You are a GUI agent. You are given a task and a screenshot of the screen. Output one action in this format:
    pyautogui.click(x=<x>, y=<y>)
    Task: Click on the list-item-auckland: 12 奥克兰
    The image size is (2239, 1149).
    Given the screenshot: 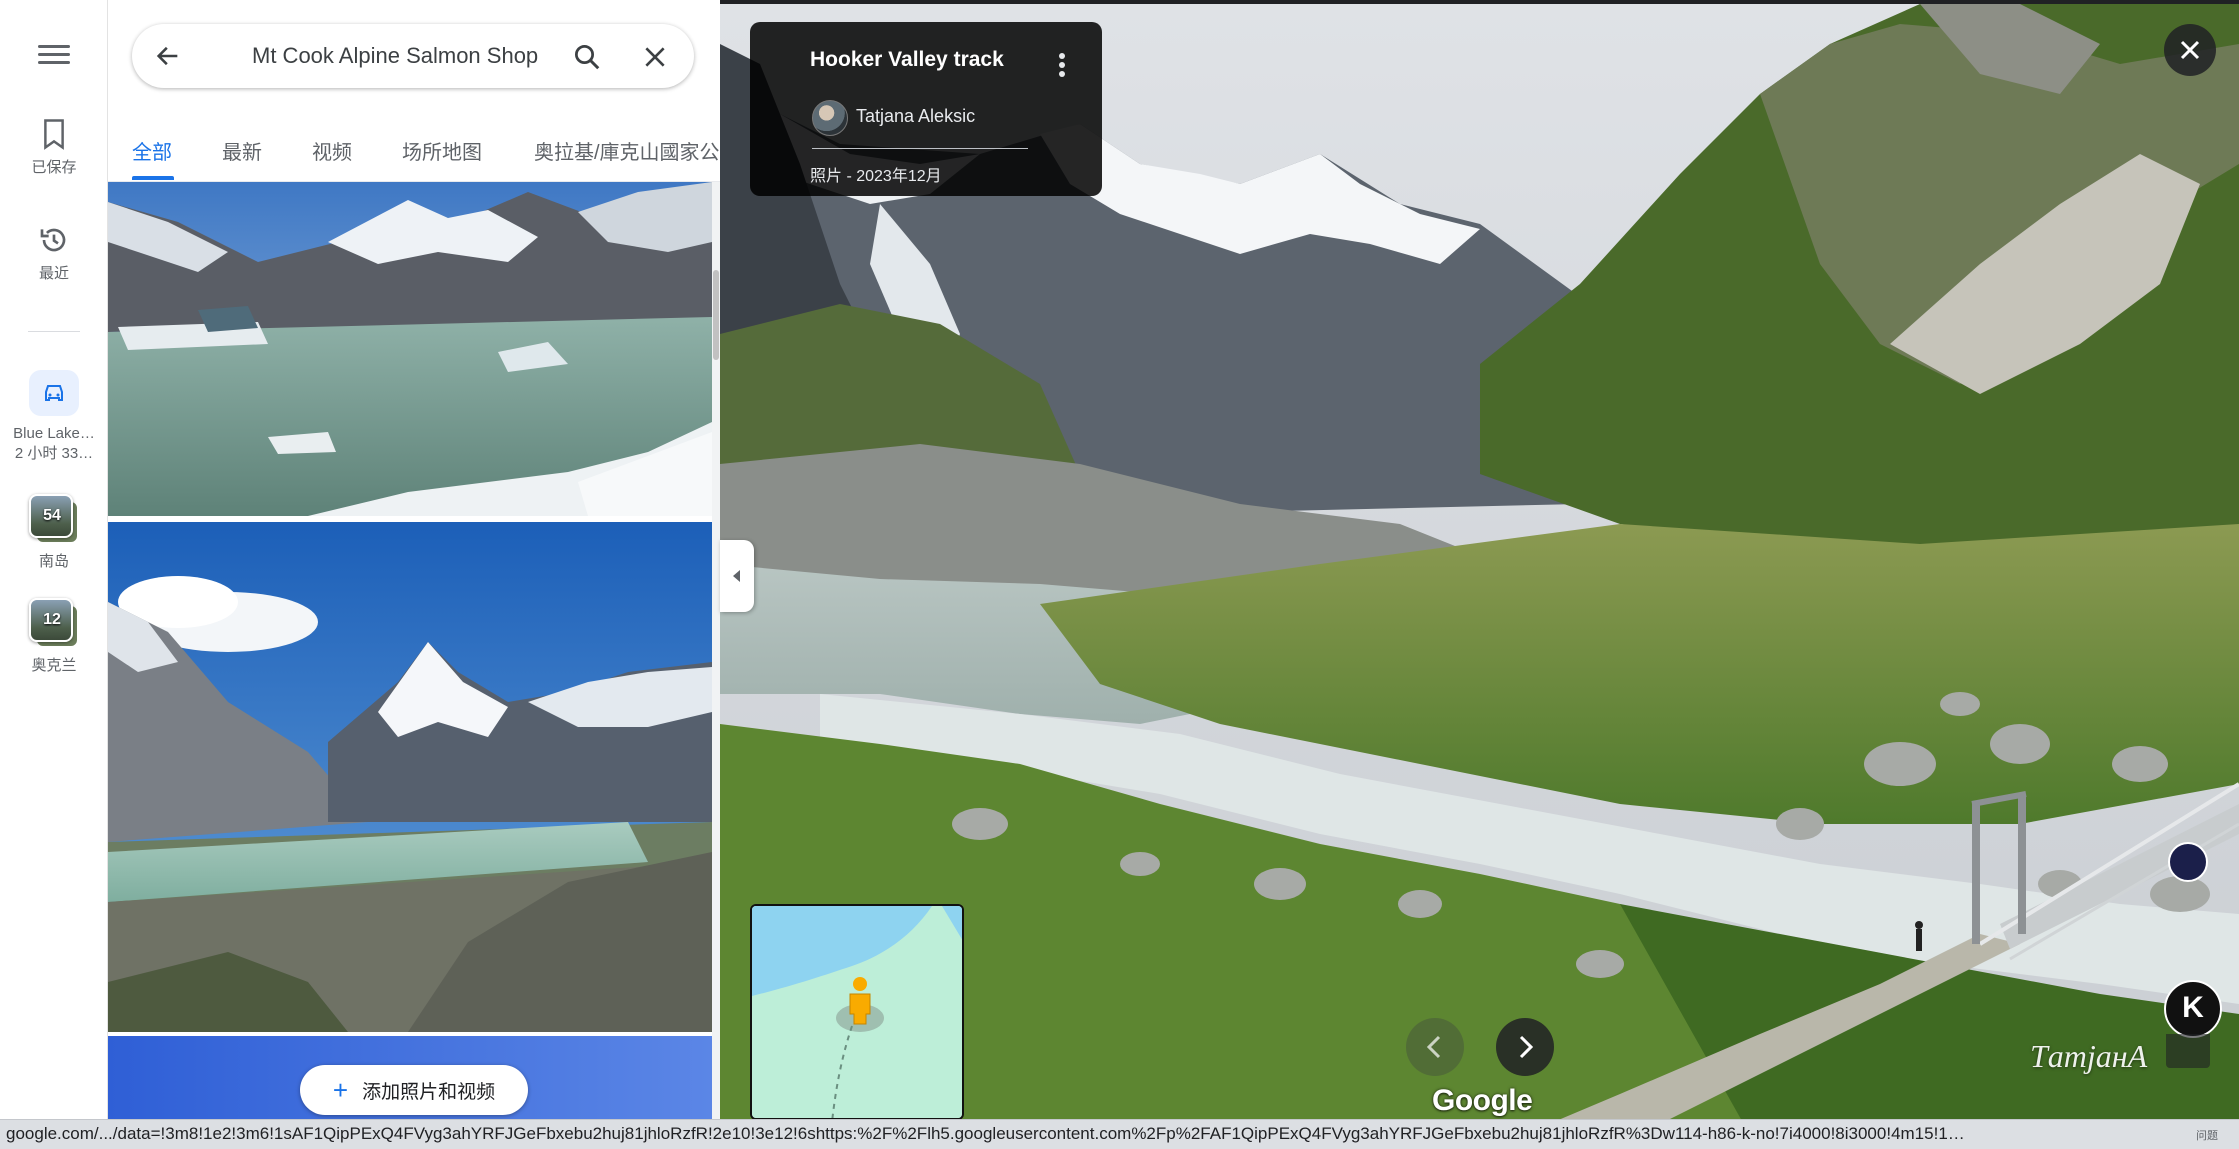 What is the action you would take?
    pyautogui.click(x=54, y=637)
    